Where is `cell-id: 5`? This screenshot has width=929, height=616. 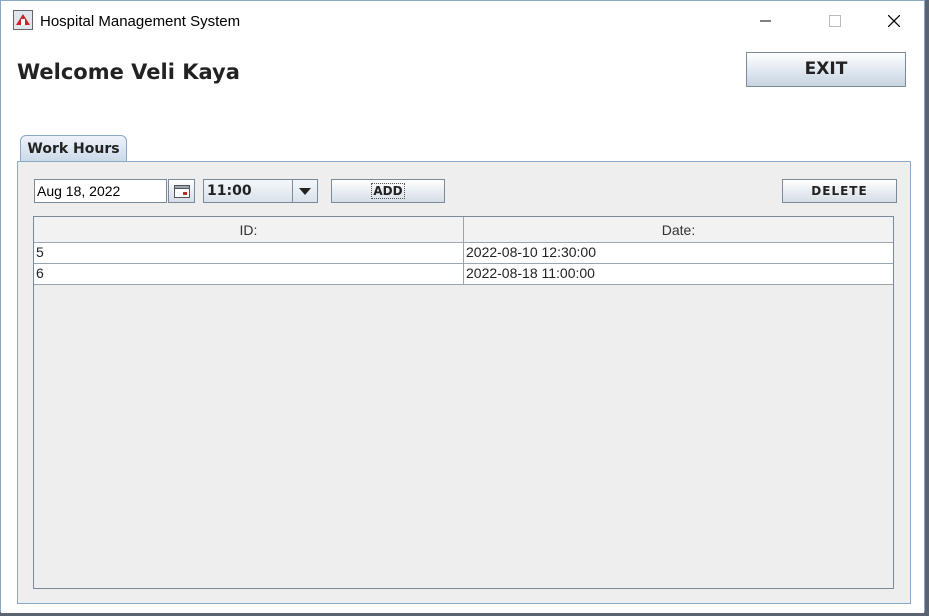
cell-id: 5 is located at coordinates (249, 253).